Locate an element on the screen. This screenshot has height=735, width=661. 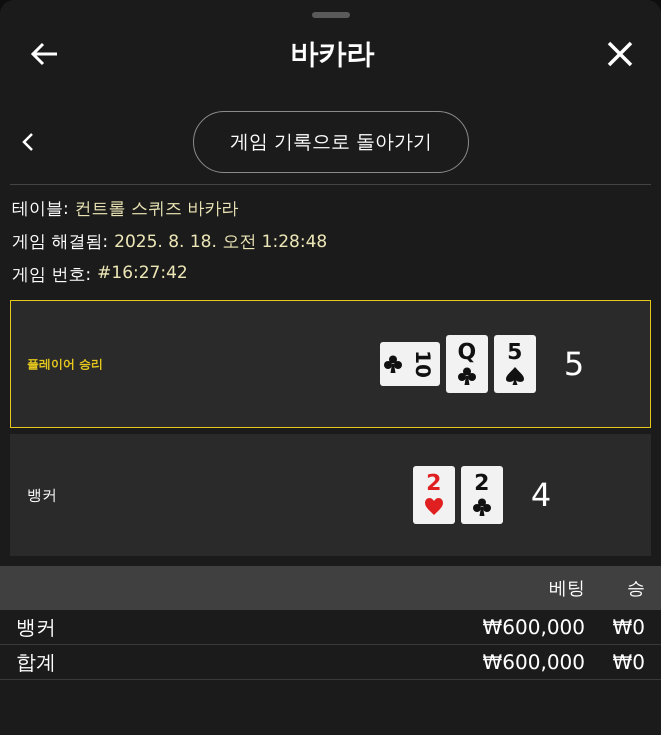
back-to-history-button: 게임 기록으로 돌아가기 is located at coordinates (331, 142).